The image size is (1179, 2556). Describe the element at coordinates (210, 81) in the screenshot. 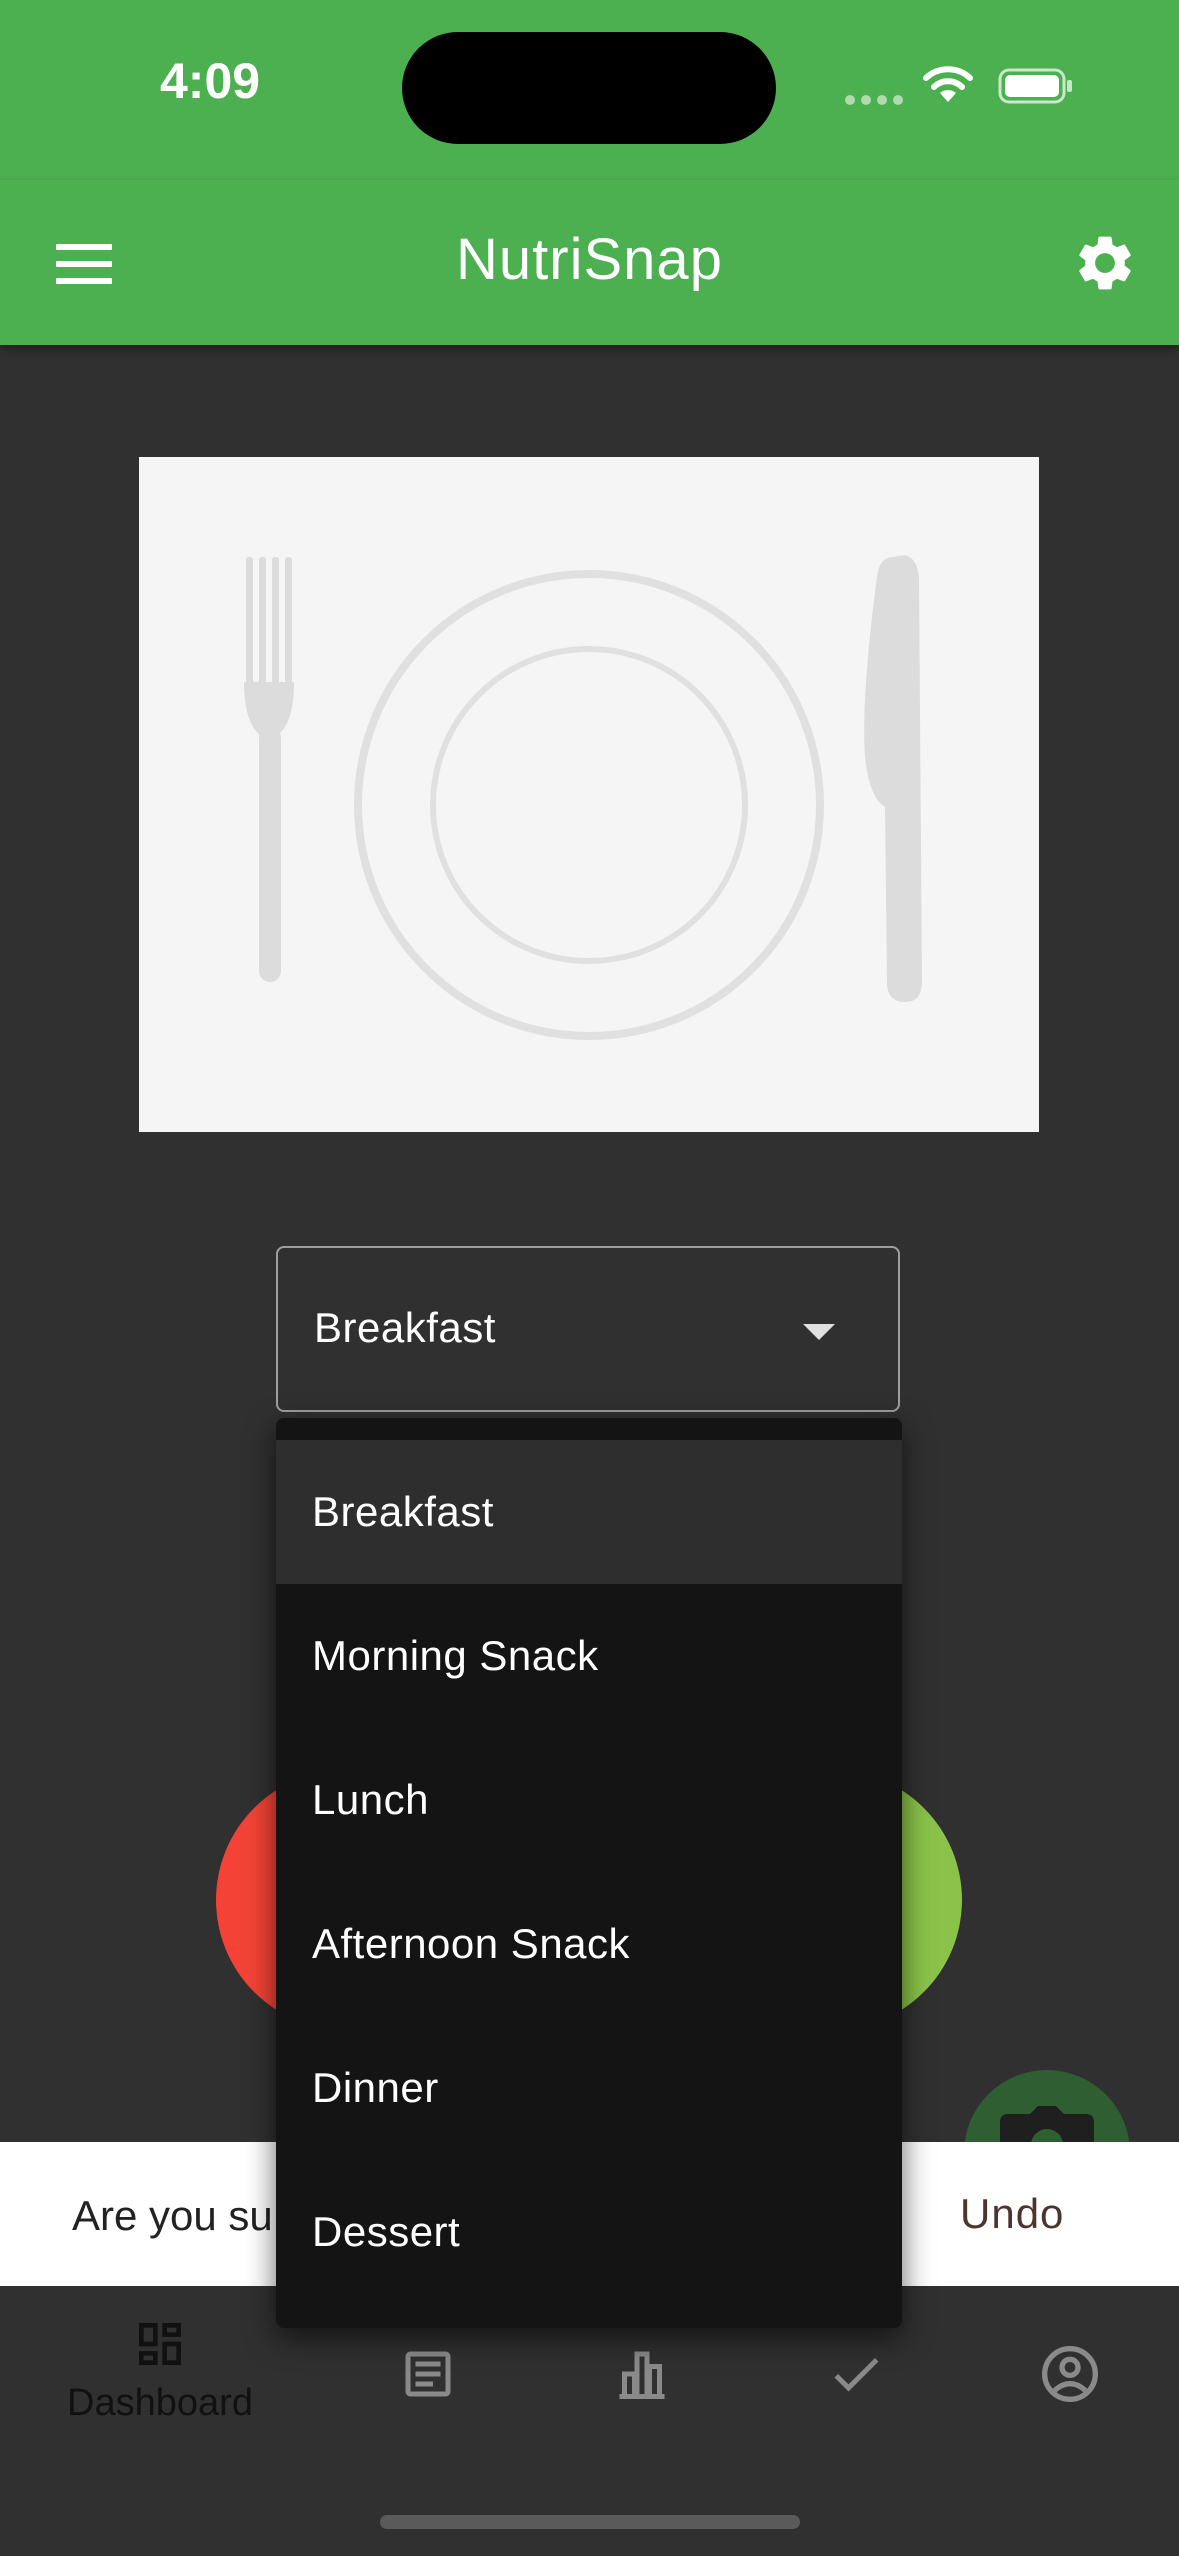

I see `status-time: 4:09` at that location.